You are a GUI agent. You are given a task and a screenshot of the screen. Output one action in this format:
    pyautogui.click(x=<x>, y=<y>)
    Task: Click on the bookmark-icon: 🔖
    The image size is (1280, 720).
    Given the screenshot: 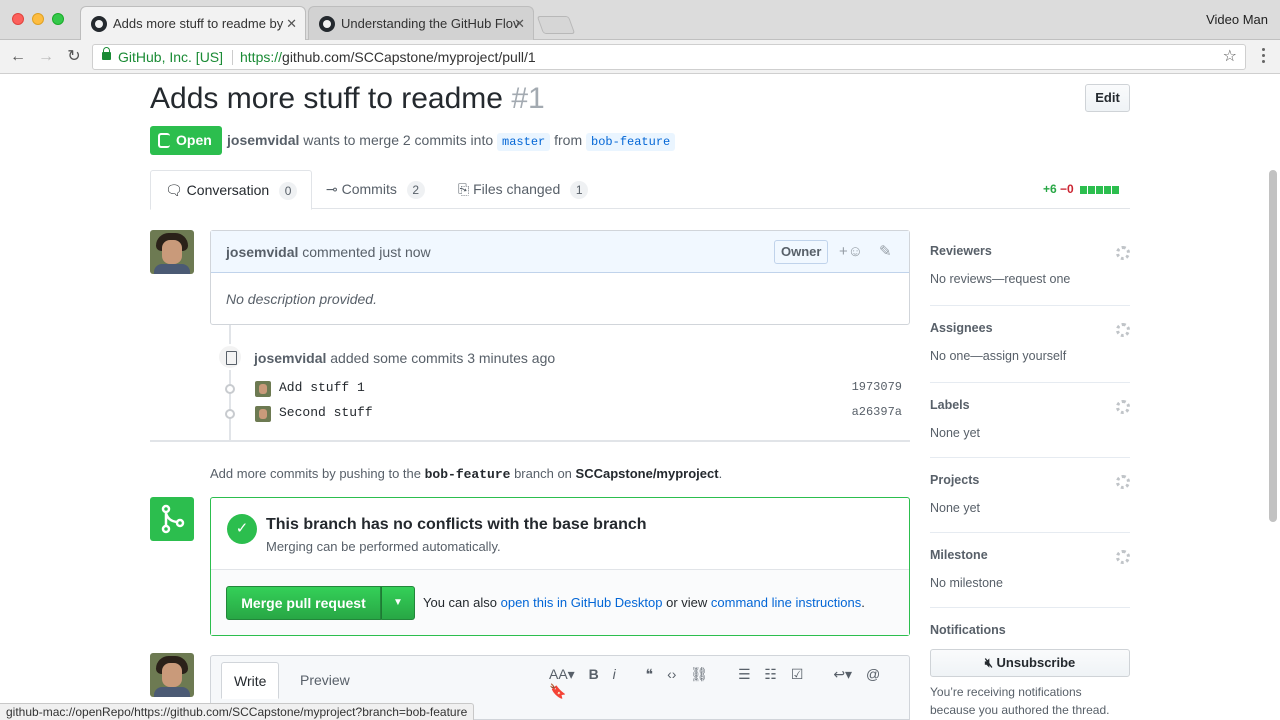 What is the action you would take?
    pyautogui.click(x=557, y=691)
    